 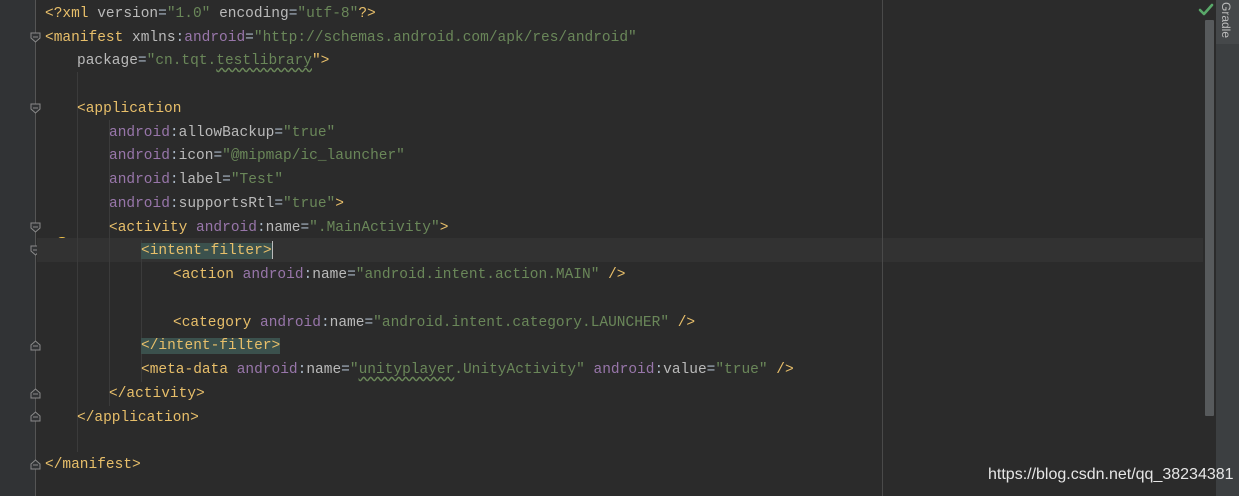 I want to click on code-line: <intent-filter>, so click(x=207, y=251).